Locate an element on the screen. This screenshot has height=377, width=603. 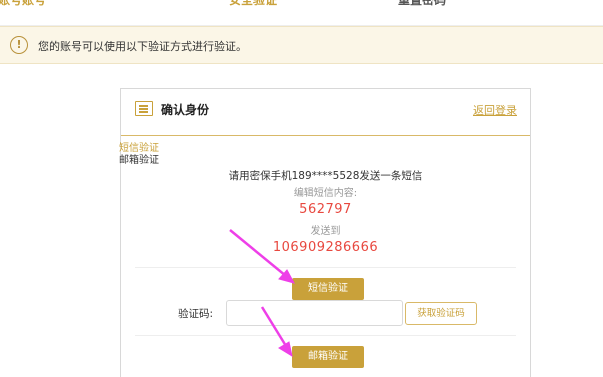
code-label: 验证码: is located at coordinates (196, 314).